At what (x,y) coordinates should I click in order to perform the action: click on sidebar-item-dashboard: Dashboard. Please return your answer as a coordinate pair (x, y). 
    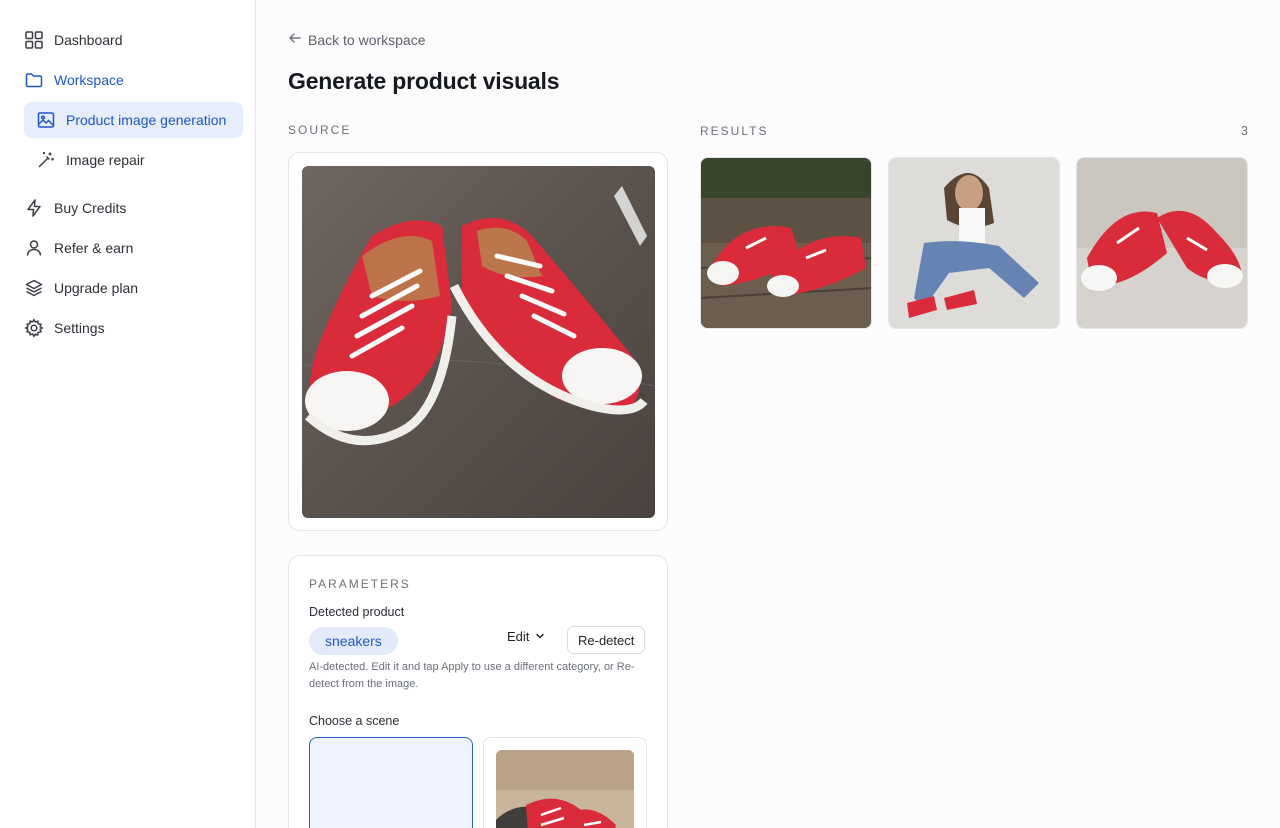
    Looking at the image, I should click on (73, 40).